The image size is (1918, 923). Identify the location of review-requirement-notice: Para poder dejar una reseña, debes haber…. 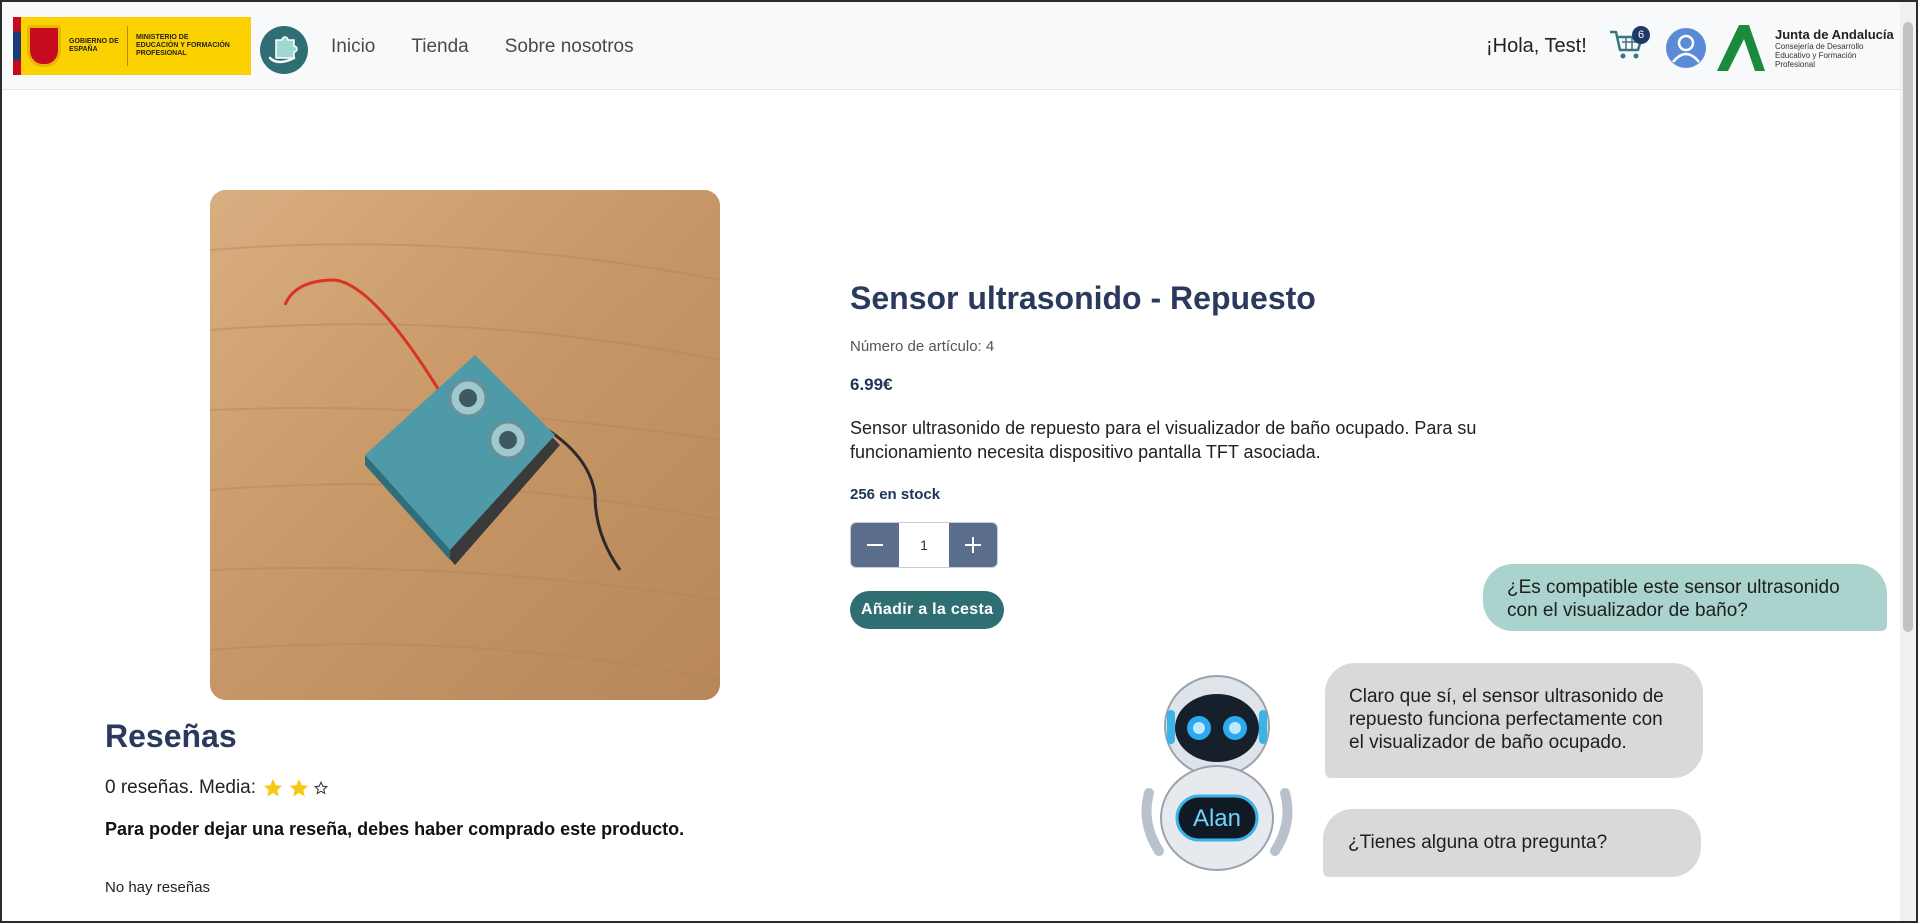
(395, 829).